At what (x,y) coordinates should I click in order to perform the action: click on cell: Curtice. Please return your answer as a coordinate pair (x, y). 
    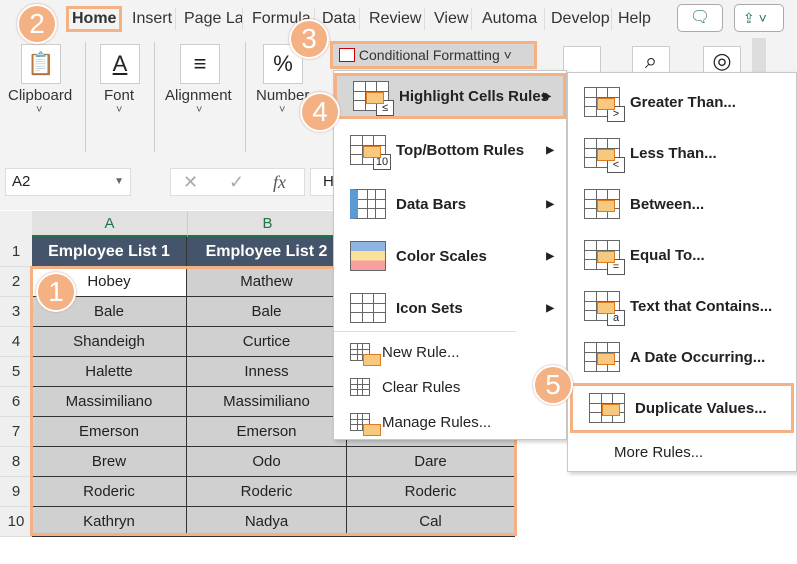
    Looking at the image, I should click on (267, 342).